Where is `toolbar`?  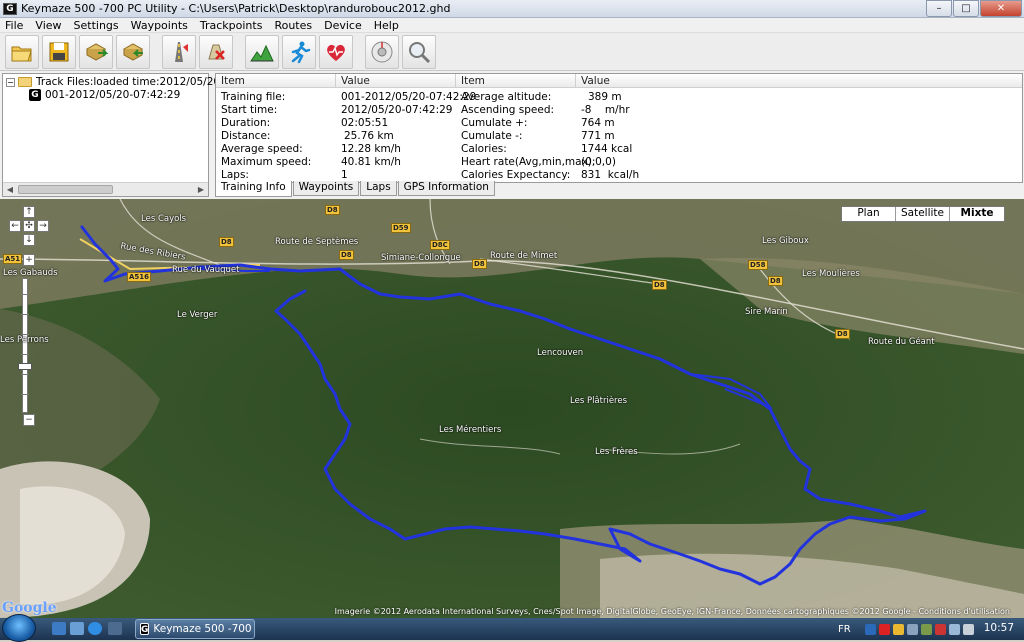
toolbar is located at coordinates (512, 52).